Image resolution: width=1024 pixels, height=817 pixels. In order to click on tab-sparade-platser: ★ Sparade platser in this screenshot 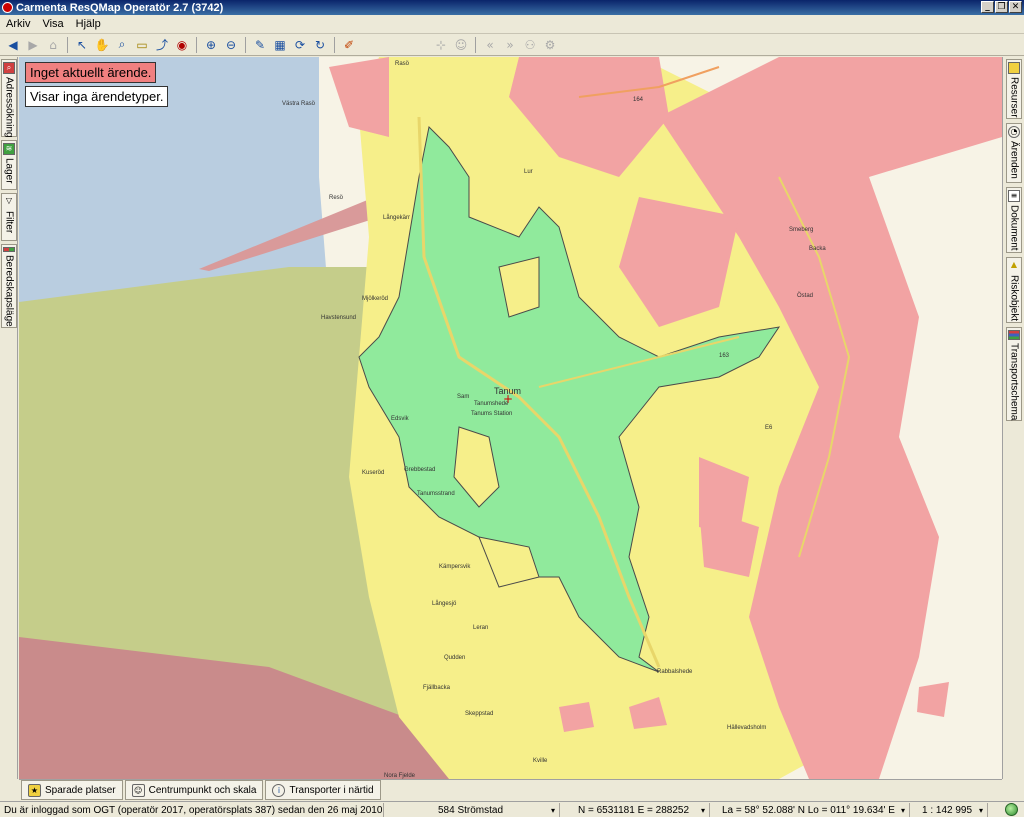, I will do `click(72, 790)`.